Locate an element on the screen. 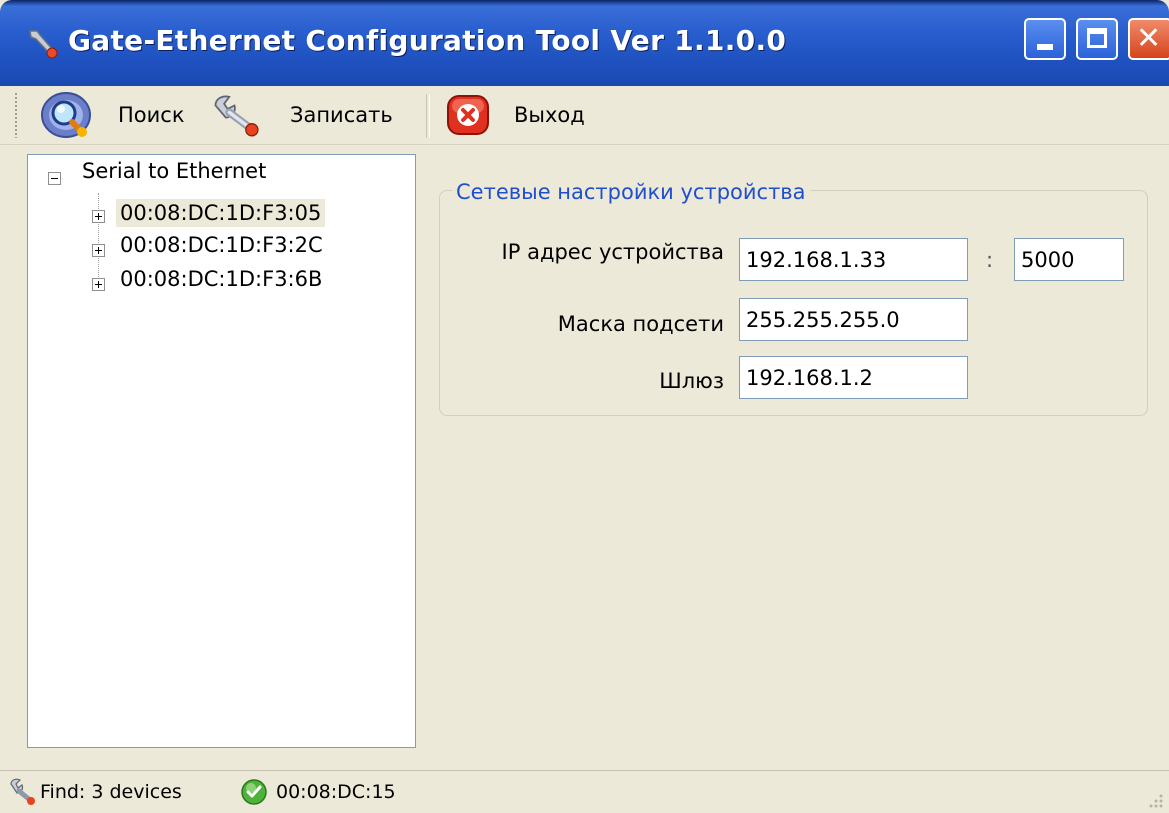 This screenshot has height=813, width=1169. tree-item-label: 00:08:DC:1D:F3:05 is located at coordinates (221, 213).